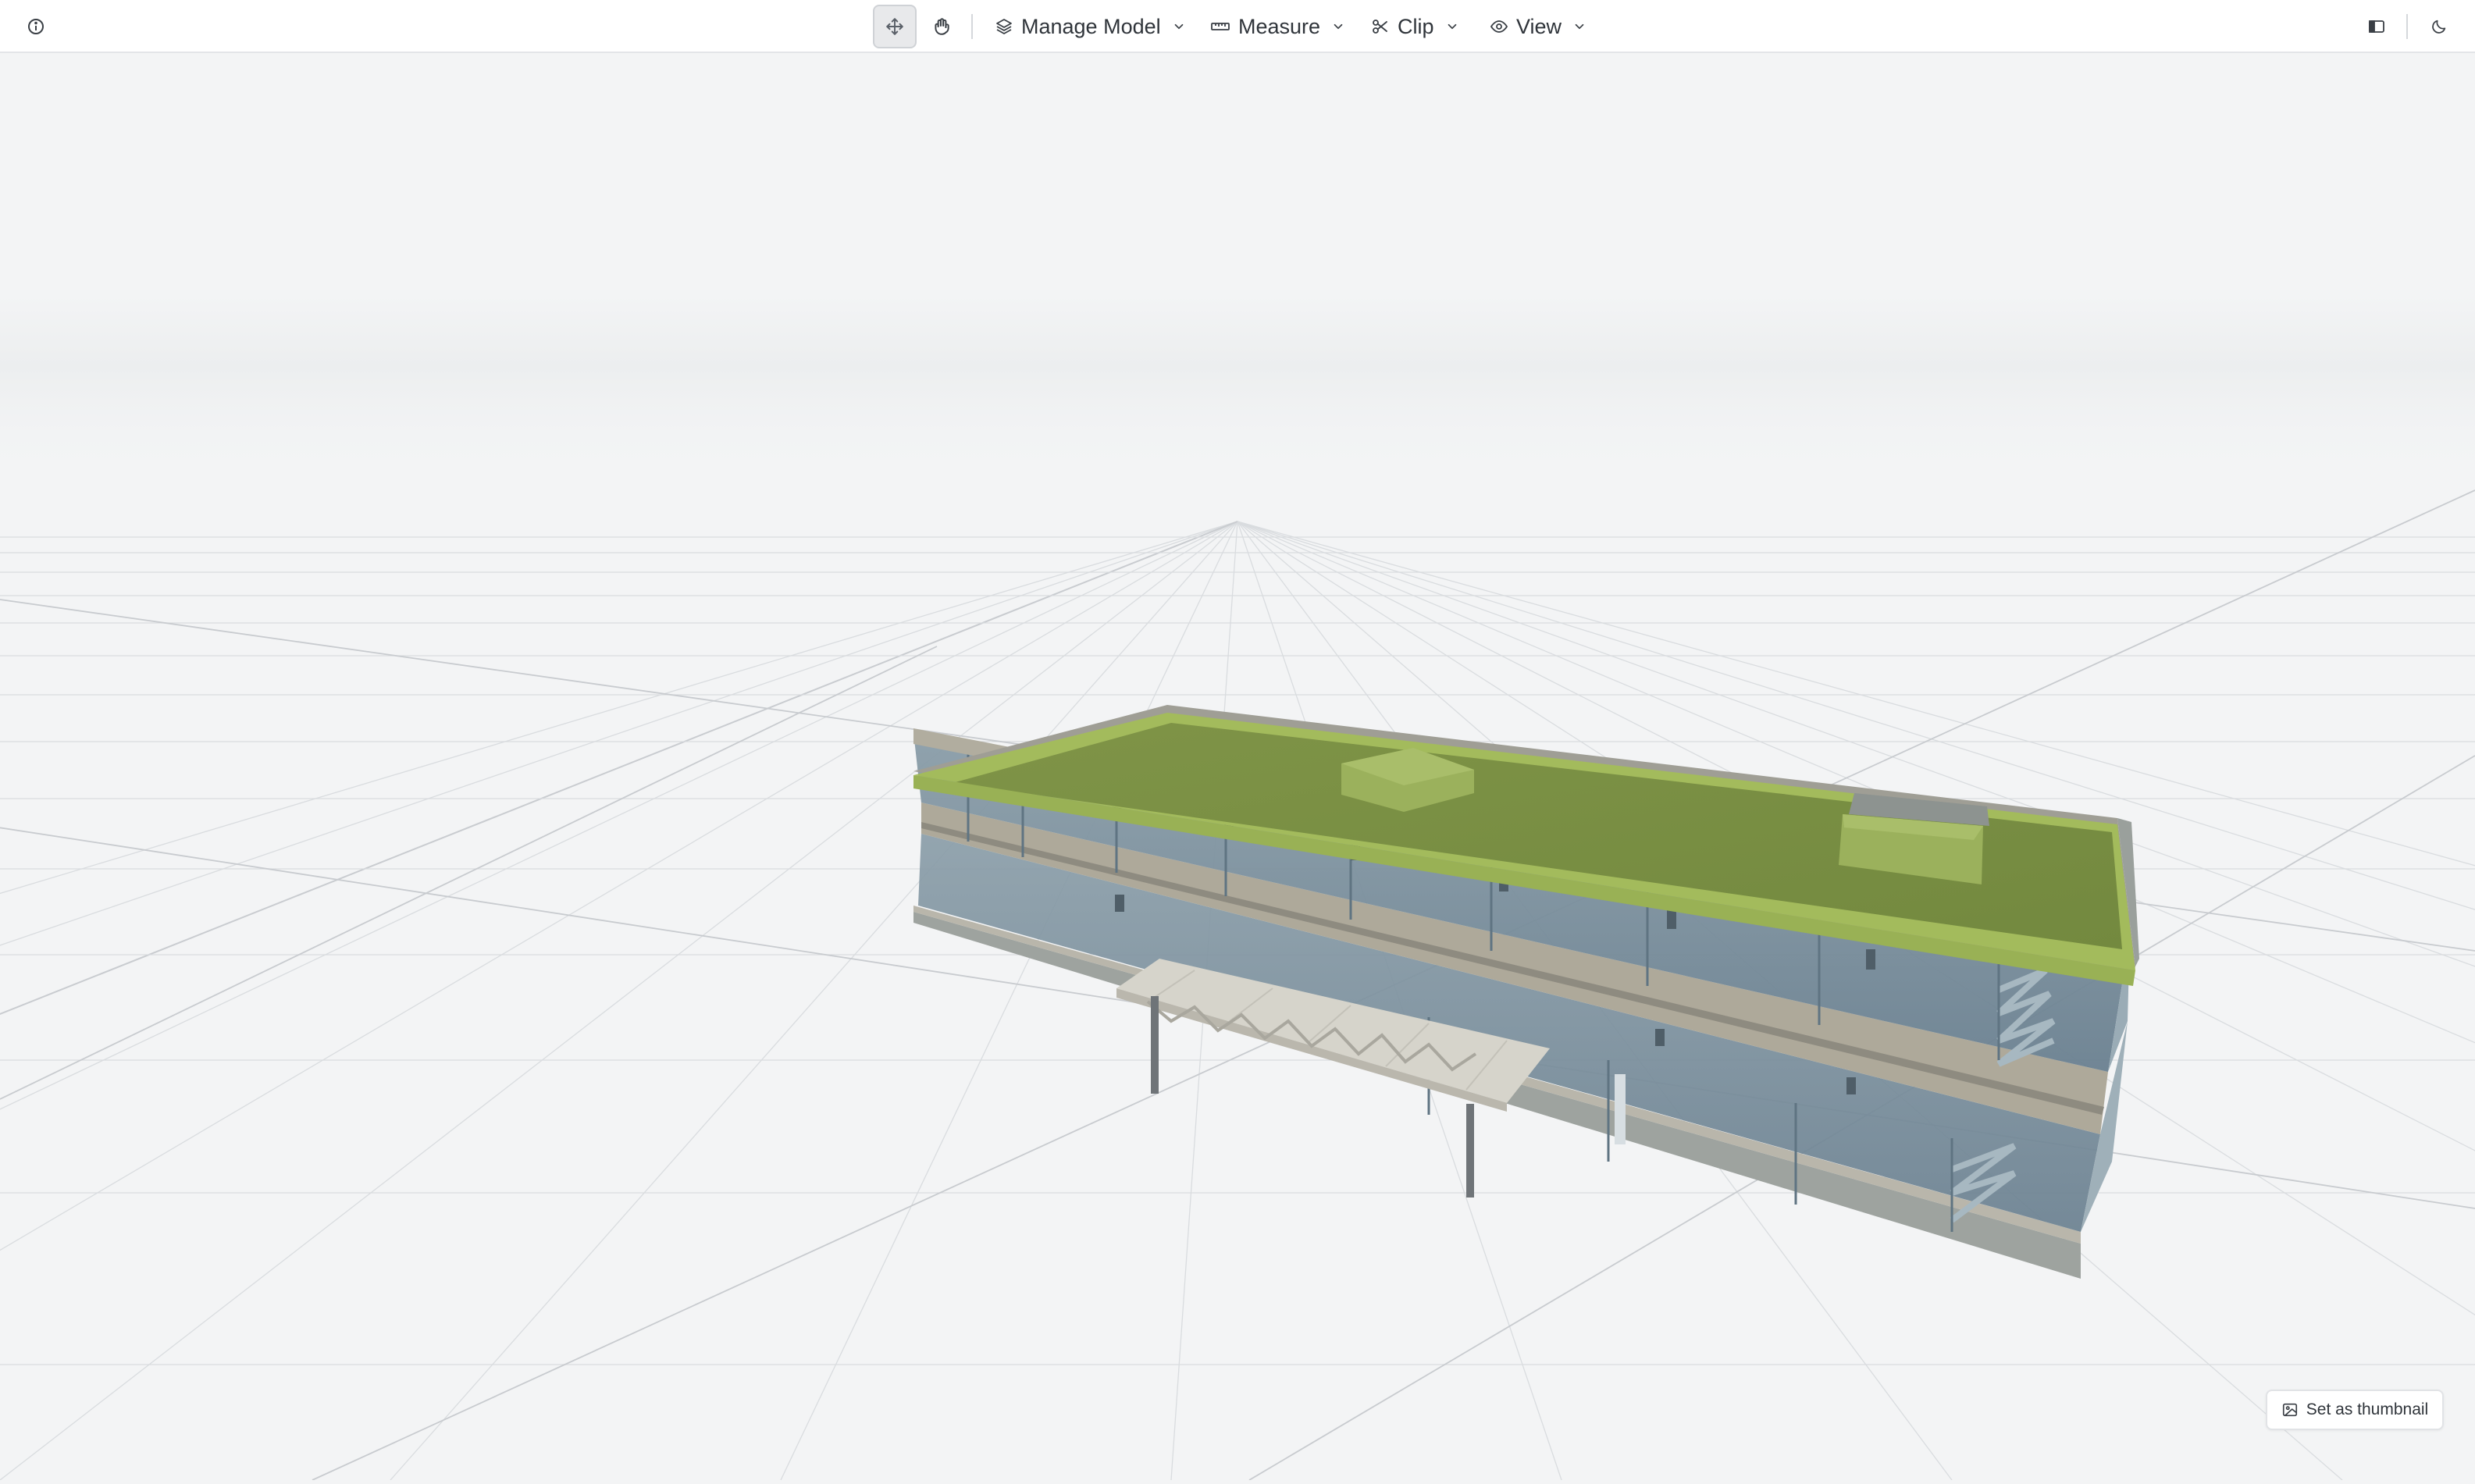  I want to click on orbit-tool-button, so click(895, 26).